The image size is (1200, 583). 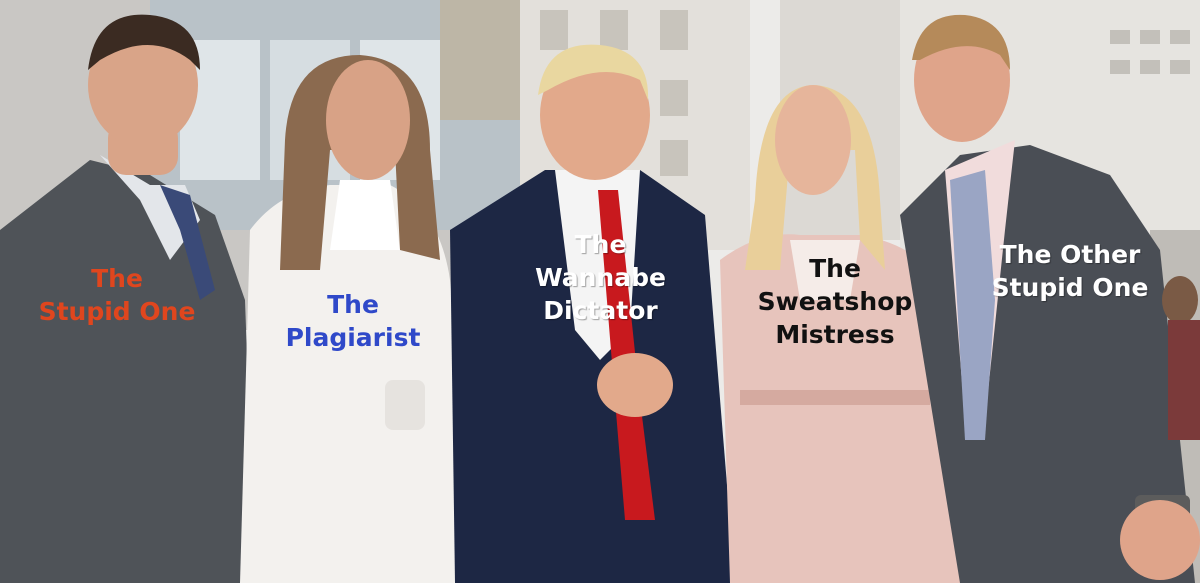 I want to click on caption-4-line-2: Sweatshop, so click(x=835, y=301).